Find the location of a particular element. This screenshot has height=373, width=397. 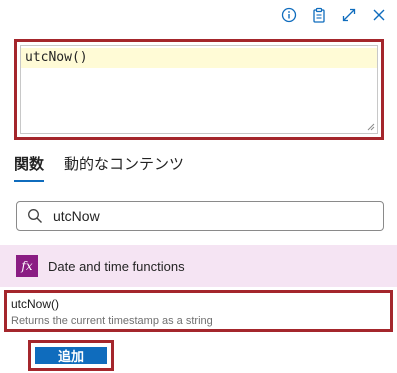

add-button-highlight: 追加 is located at coordinates (71, 355).